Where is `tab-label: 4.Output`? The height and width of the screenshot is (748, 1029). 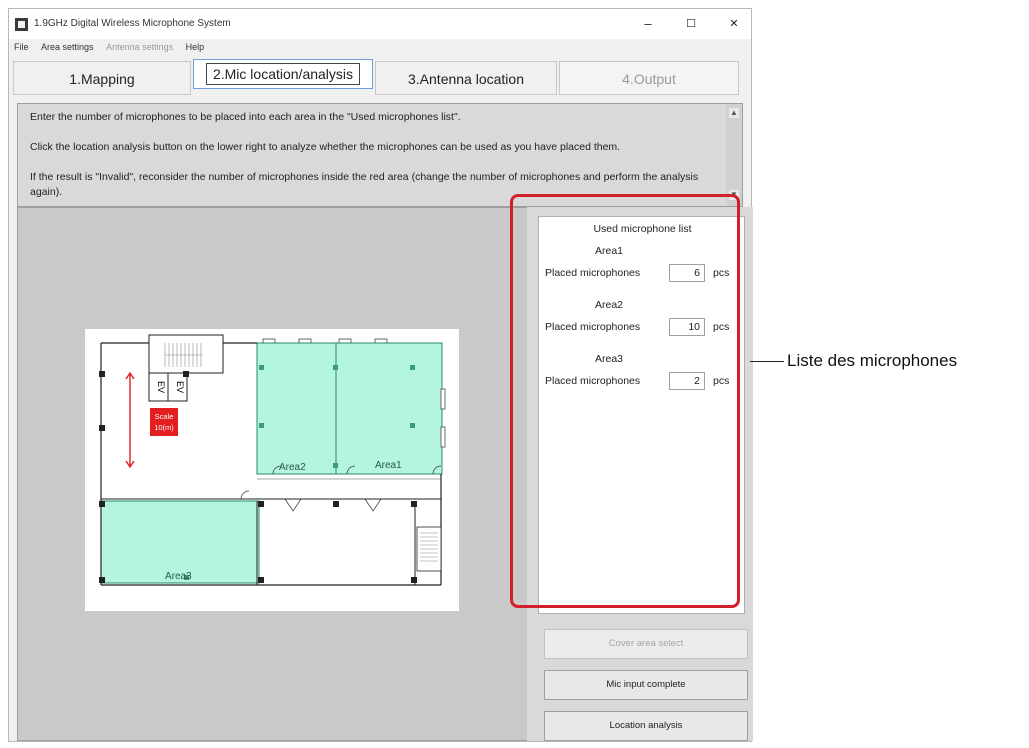
tab-label: 4.Output is located at coordinates (649, 79).